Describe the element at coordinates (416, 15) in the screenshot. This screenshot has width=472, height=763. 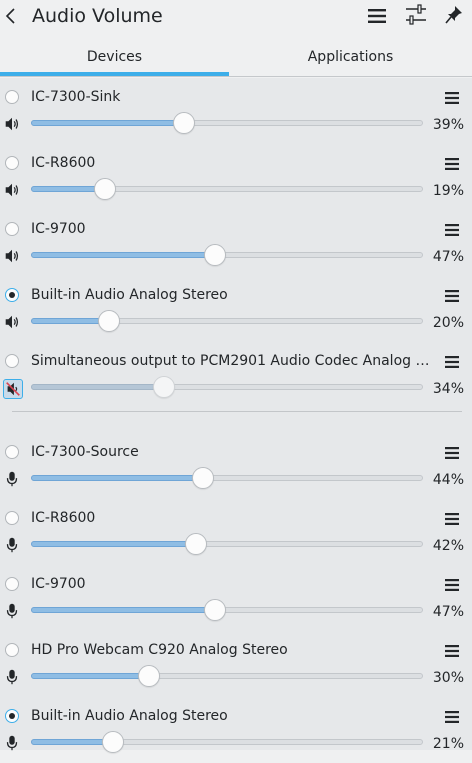
I see `configure-icon` at that location.